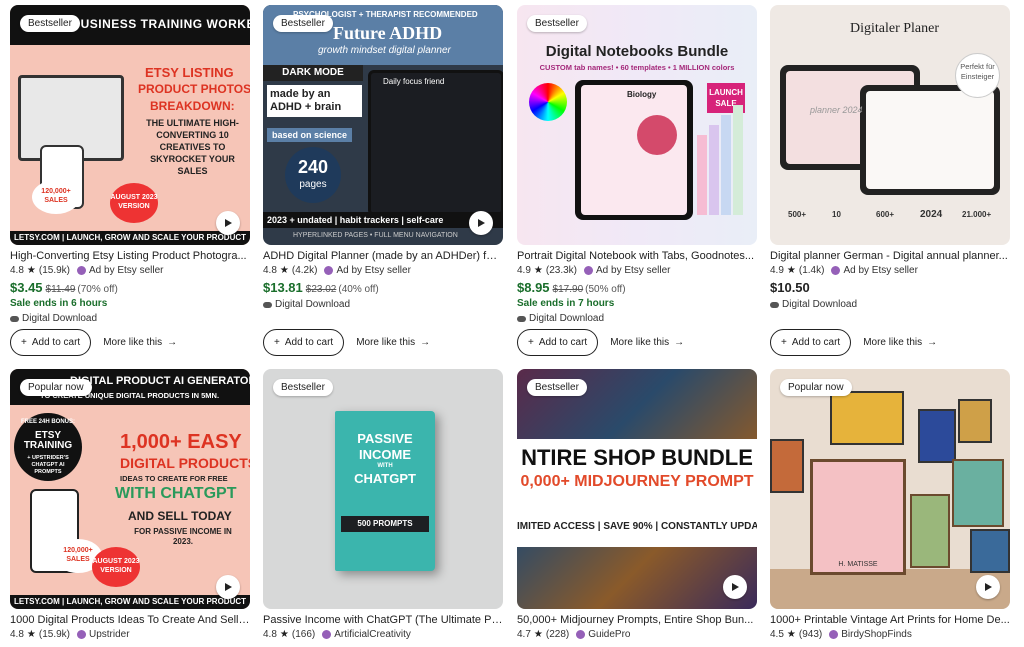 The width and height of the screenshot is (1024, 647). What do you see at coordinates (97, 289) in the screenshot?
I see `discount: (70% off)` at bounding box center [97, 289].